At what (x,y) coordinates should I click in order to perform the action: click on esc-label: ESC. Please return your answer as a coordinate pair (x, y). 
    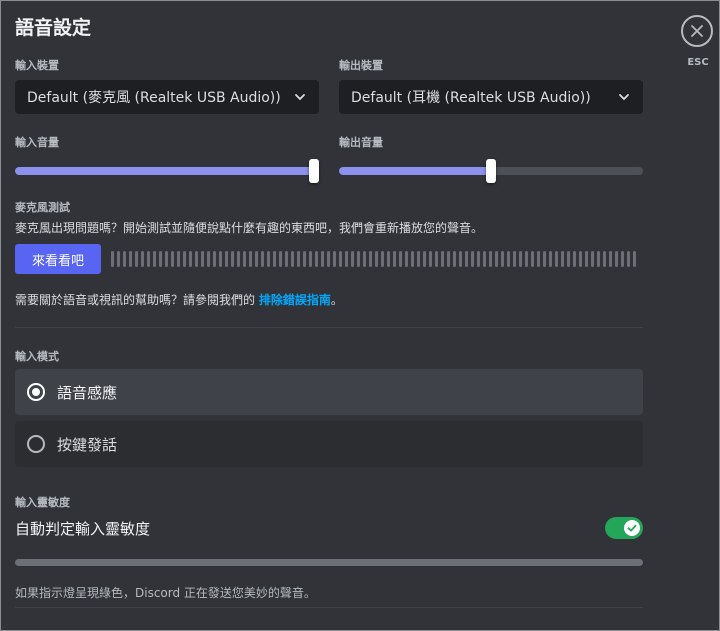
    Looking at the image, I should click on (698, 62).